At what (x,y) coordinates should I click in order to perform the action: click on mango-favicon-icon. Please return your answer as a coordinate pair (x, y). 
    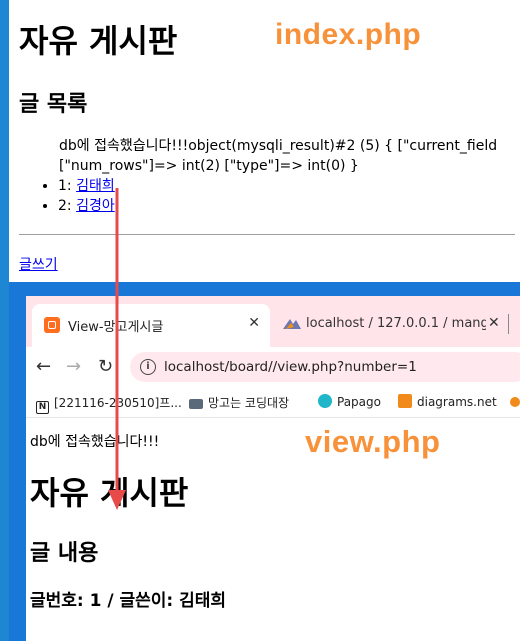
    Looking at the image, I should click on (52, 325).